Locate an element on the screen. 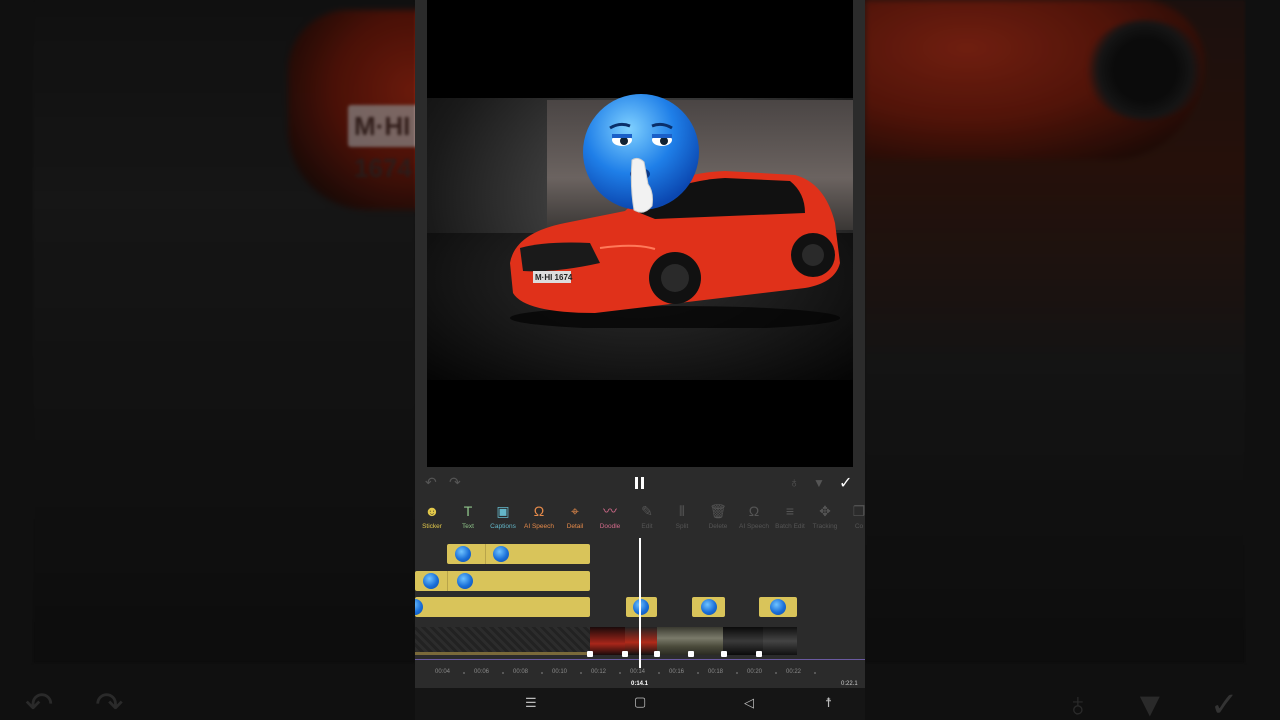  ruler-tick-label: 00:08 is located at coordinates (521, 672).